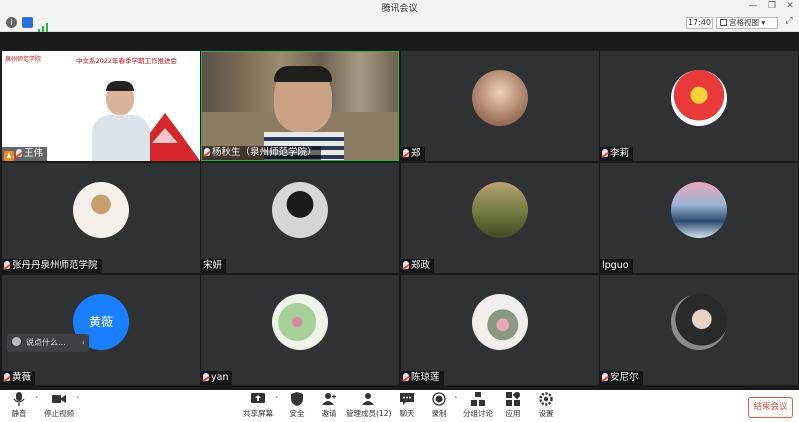 Image resolution: width=799 pixels, height=422 pixels. I want to click on participant-tile: 宋妍, so click(300, 218).